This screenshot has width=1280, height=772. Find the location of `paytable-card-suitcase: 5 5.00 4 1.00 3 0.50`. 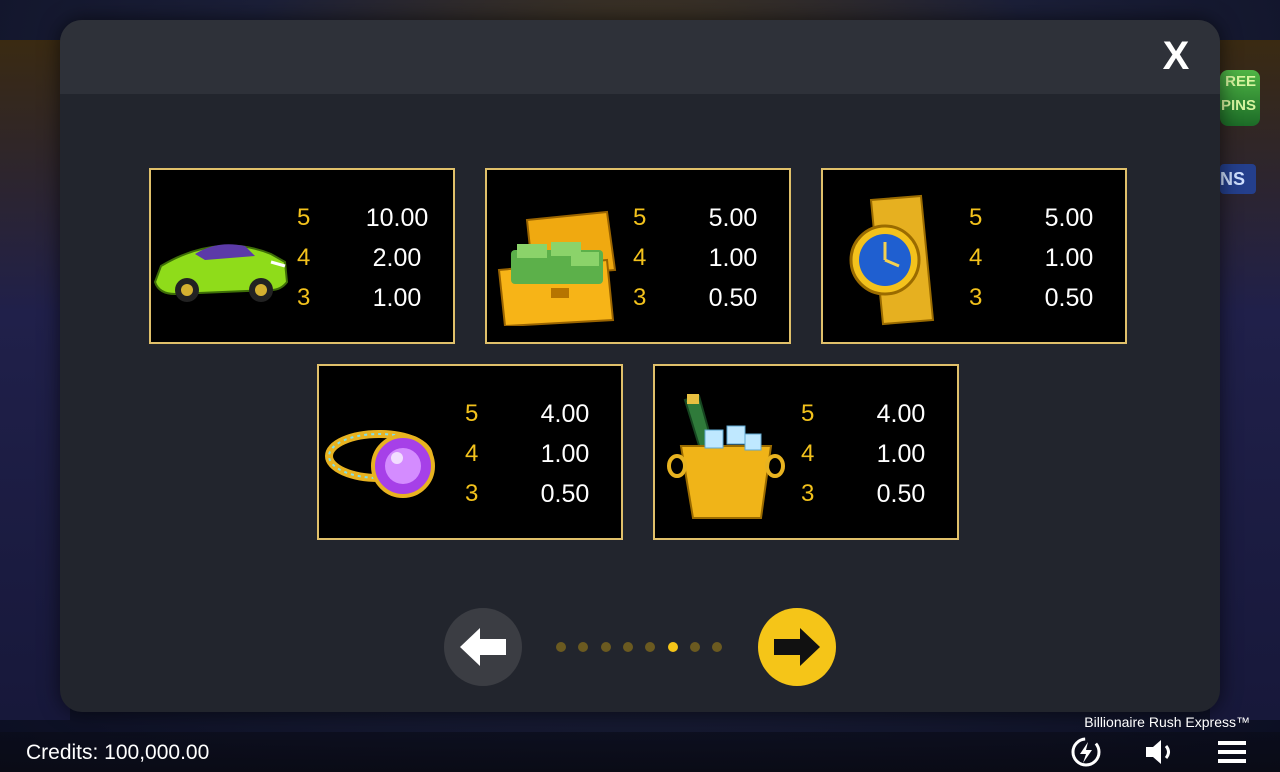

paytable-card-suitcase: 5 5.00 4 1.00 3 0.50 is located at coordinates (638, 256).